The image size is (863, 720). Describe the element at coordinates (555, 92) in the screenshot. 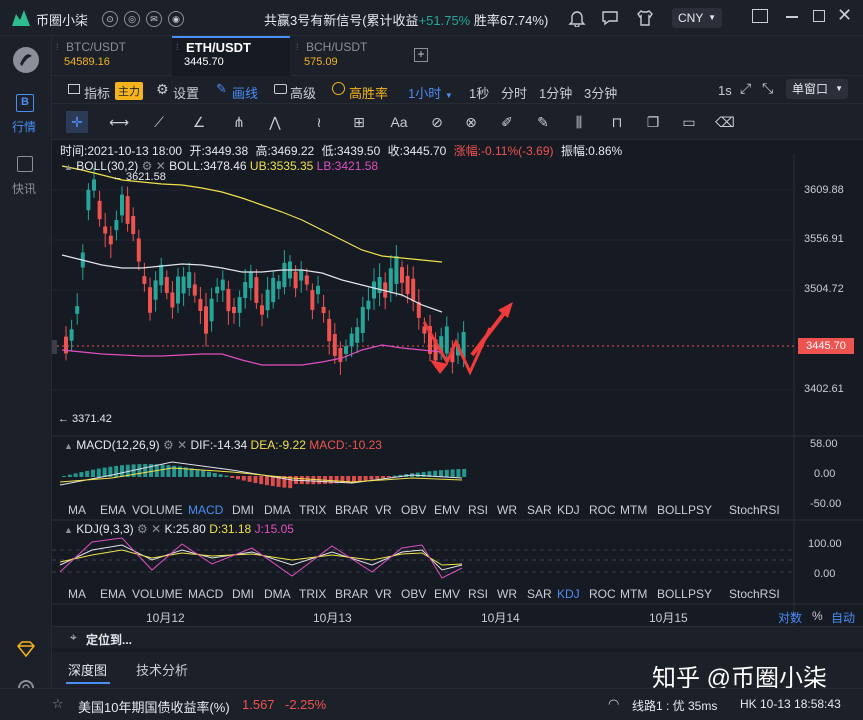

I see `interval-1min: 1分钟` at that location.